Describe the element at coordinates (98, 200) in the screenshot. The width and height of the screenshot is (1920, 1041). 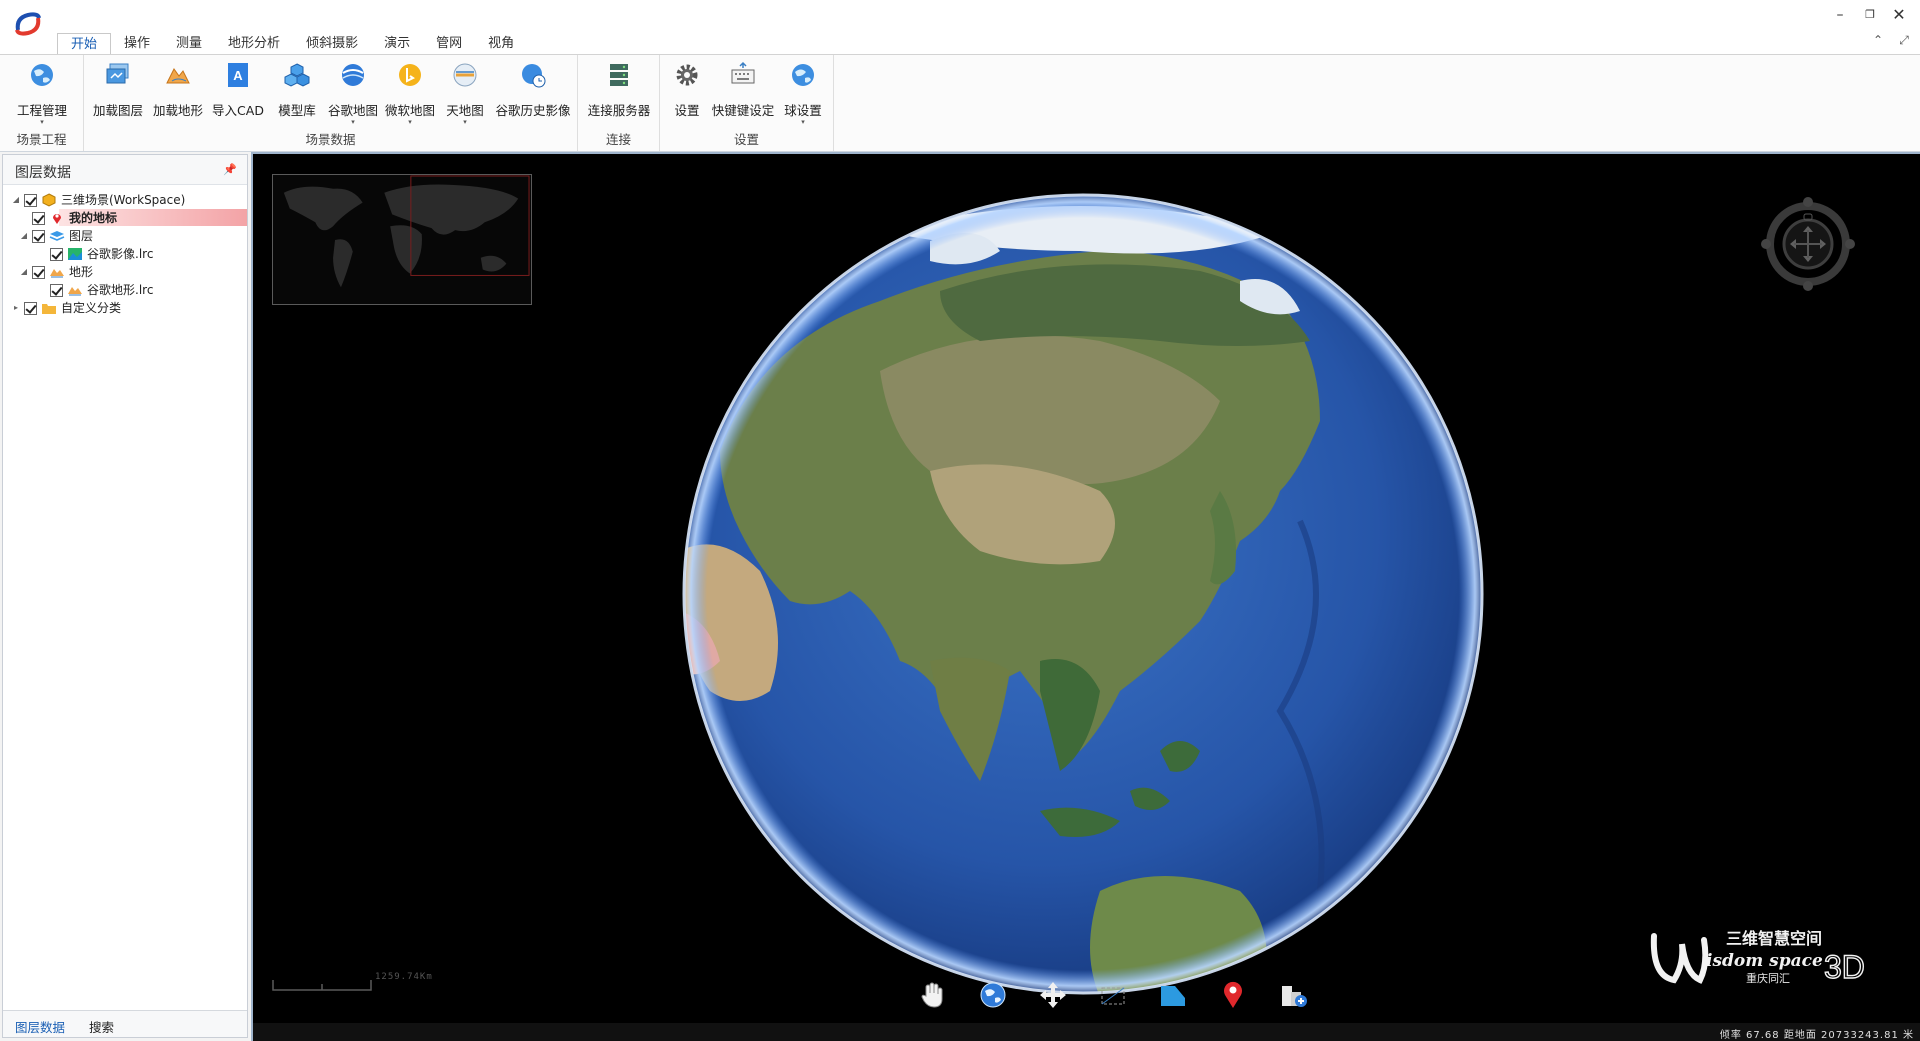
I see `tree-node-workspace: ◢ 三维场景(WorkSpace)` at that location.